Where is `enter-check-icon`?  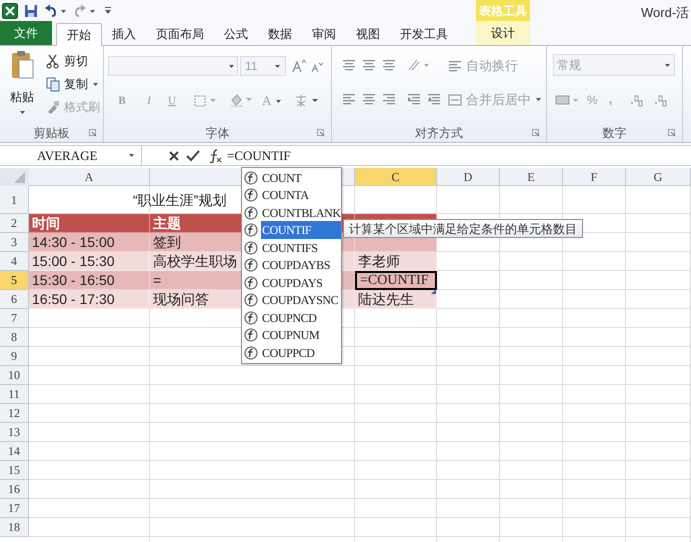 enter-check-icon is located at coordinates (193, 156).